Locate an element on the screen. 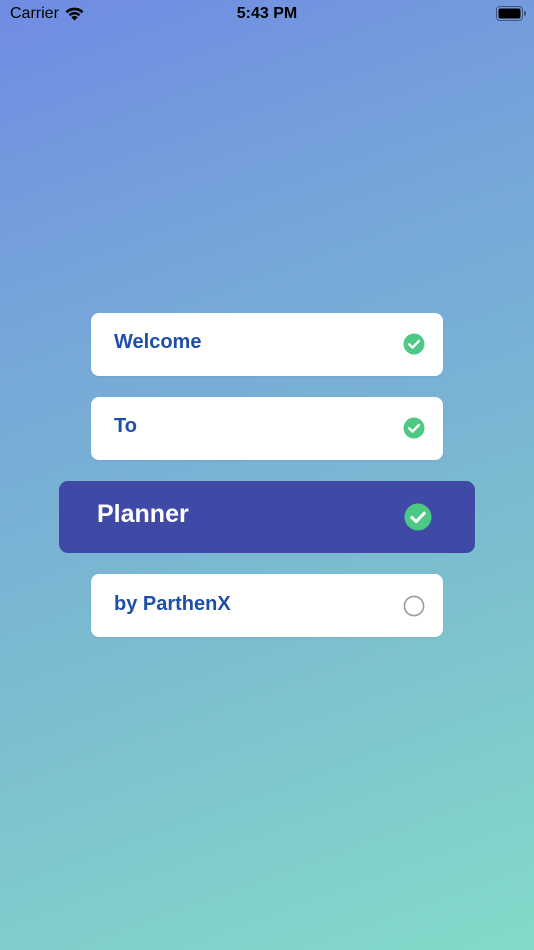  battery-icon is located at coordinates (511, 13).